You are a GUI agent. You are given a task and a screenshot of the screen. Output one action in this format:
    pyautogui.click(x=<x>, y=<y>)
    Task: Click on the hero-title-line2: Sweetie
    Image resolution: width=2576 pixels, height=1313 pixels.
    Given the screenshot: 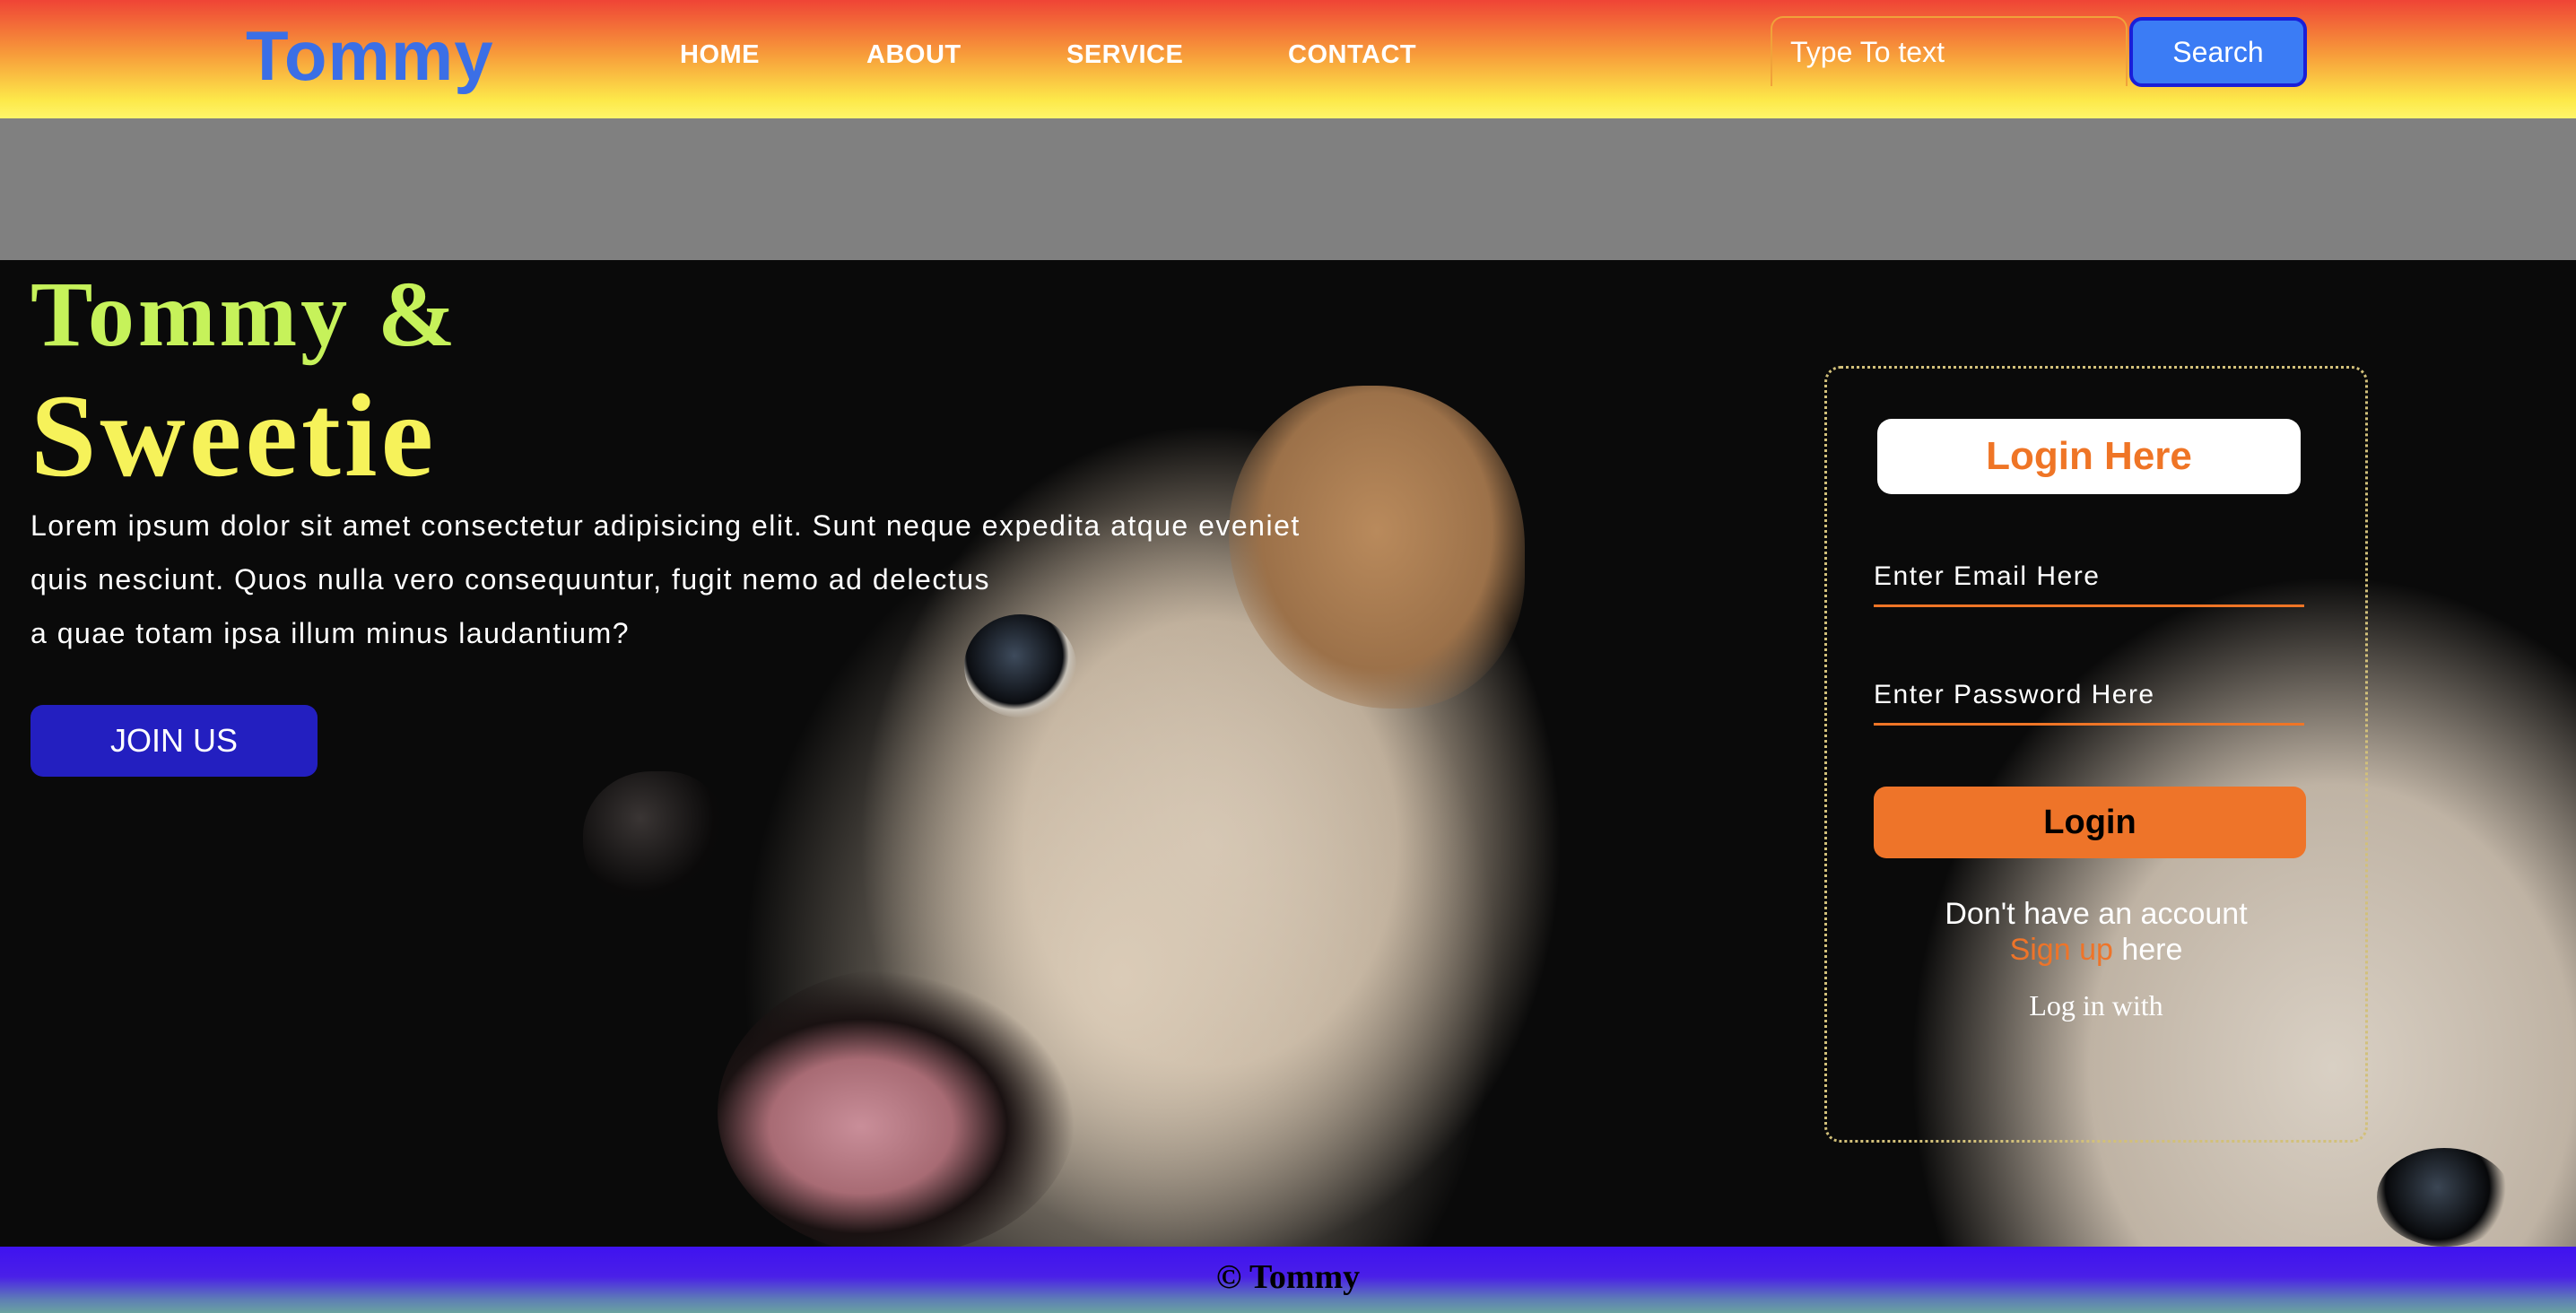 What is the action you would take?
    pyautogui.click(x=234, y=436)
    